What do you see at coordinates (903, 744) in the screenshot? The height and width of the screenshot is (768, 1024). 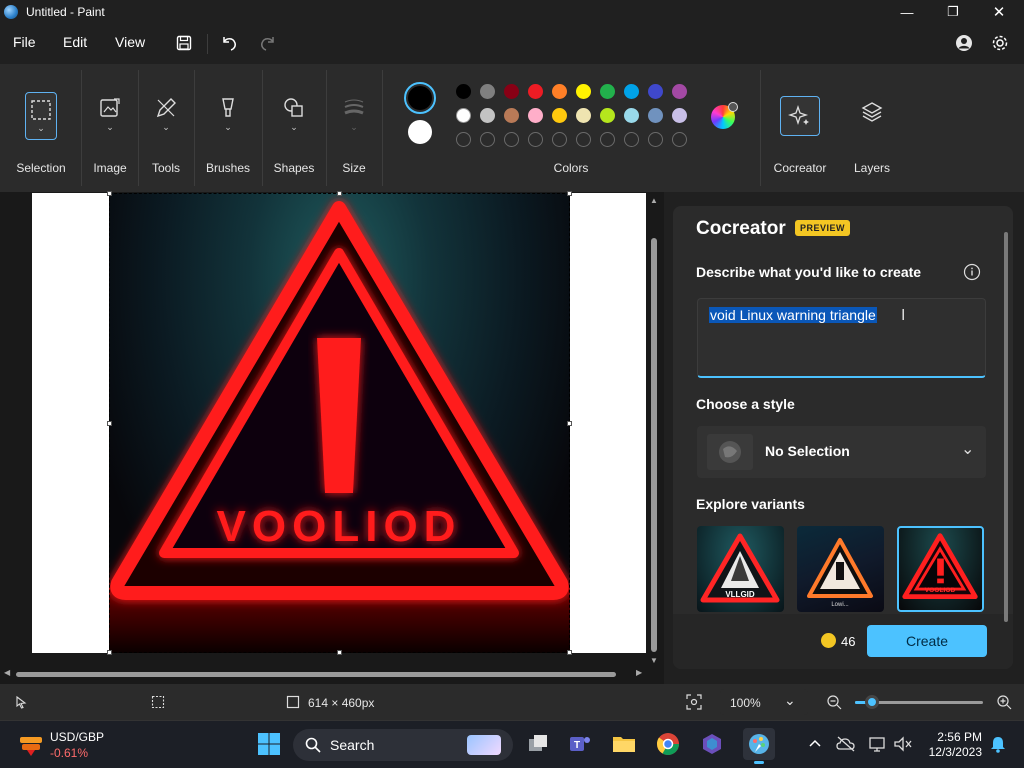 I see `volume-button` at bounding box center [903, 744].